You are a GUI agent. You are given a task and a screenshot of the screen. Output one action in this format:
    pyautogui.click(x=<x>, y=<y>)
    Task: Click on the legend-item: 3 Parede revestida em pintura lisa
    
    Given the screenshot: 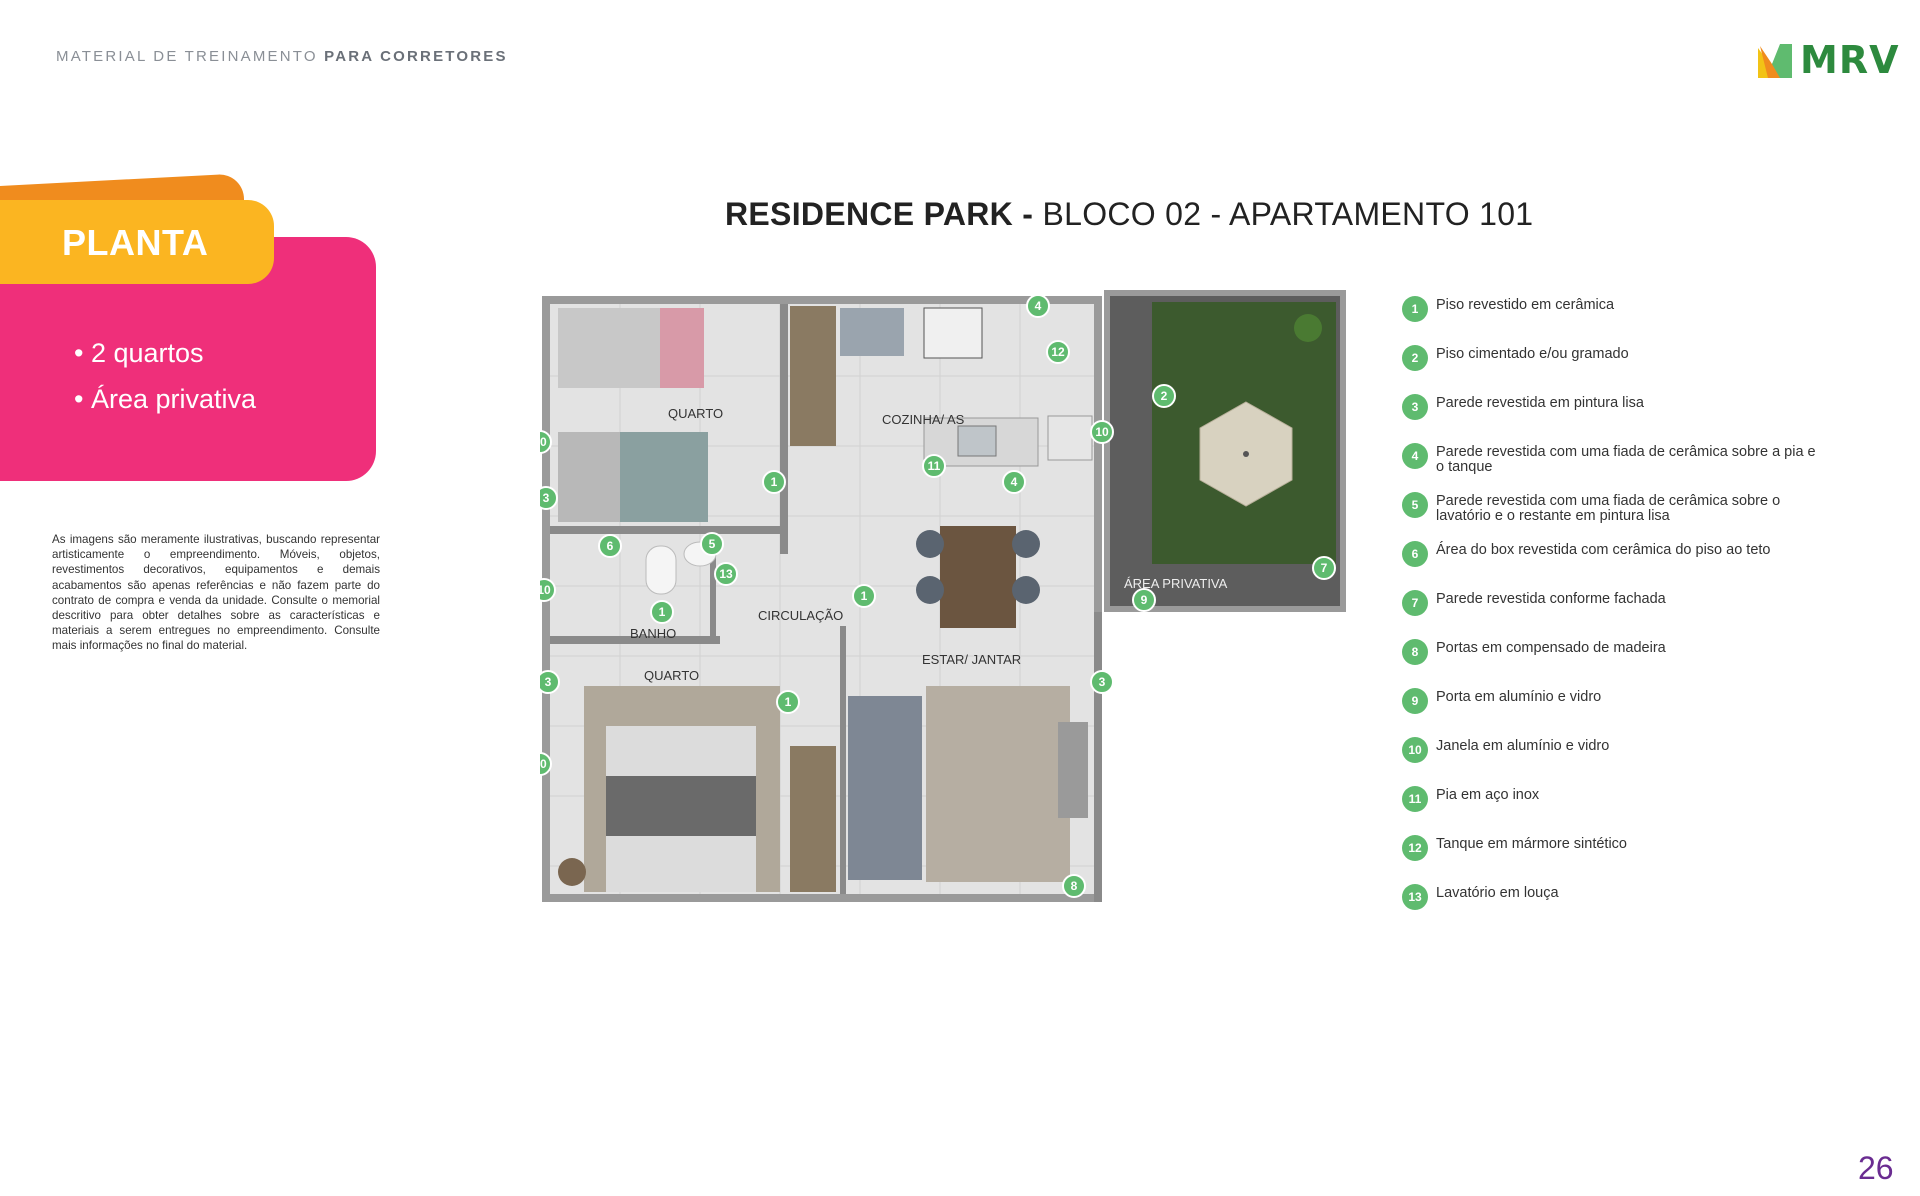 What is the action you would take?
    pyautogui.click(x=1609, y=407)
    